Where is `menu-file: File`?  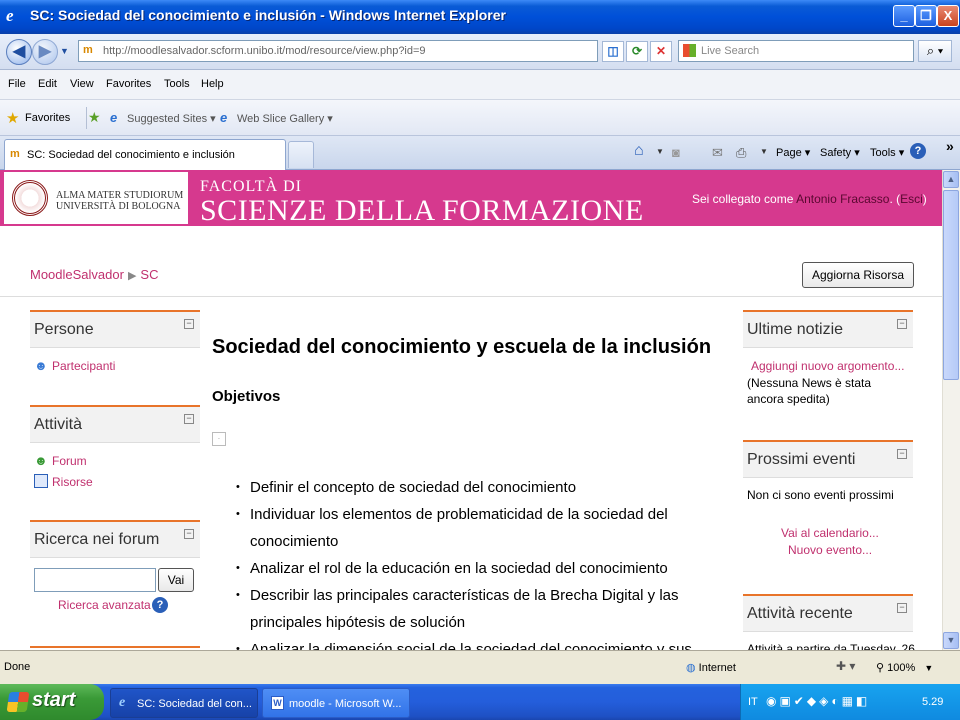 menu-file: File is located at coordinates (17, 84).